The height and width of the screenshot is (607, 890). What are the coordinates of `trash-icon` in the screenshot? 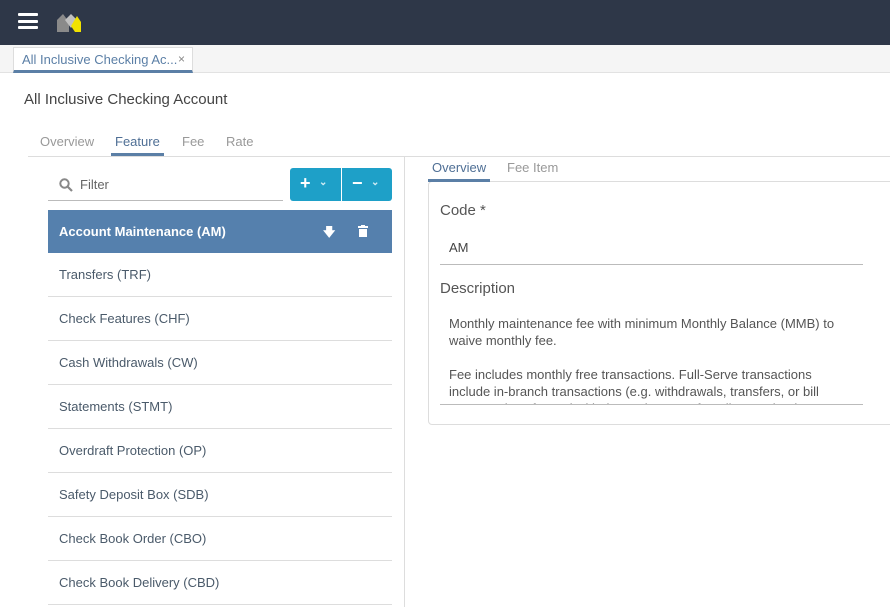 It's located at (363, 231).